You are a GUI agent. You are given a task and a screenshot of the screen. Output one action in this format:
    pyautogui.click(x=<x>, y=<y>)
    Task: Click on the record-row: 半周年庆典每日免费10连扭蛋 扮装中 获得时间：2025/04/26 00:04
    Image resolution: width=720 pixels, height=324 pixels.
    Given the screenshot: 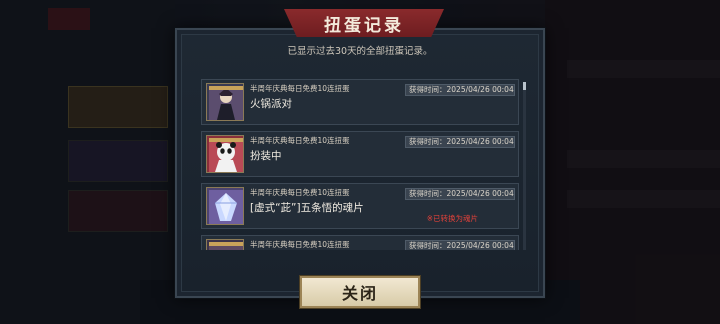 What is the action you would take?
    pyautogui.click(x=360, y=154)
    